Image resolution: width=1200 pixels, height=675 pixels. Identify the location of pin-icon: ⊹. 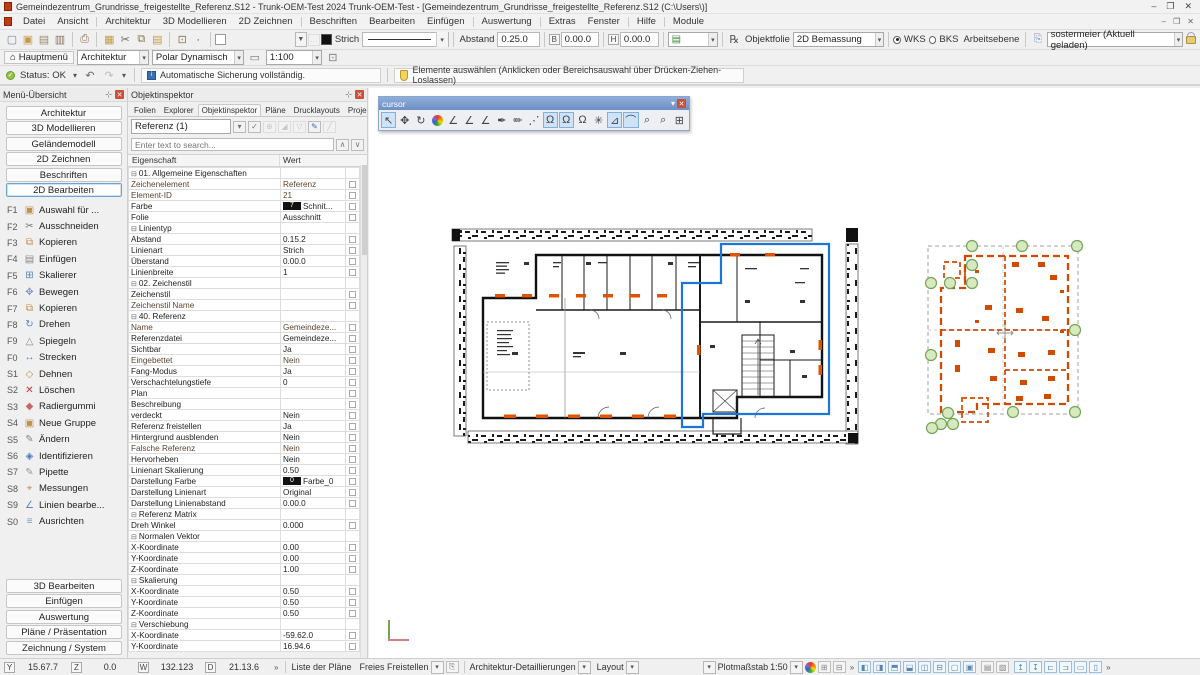
(348, 94).